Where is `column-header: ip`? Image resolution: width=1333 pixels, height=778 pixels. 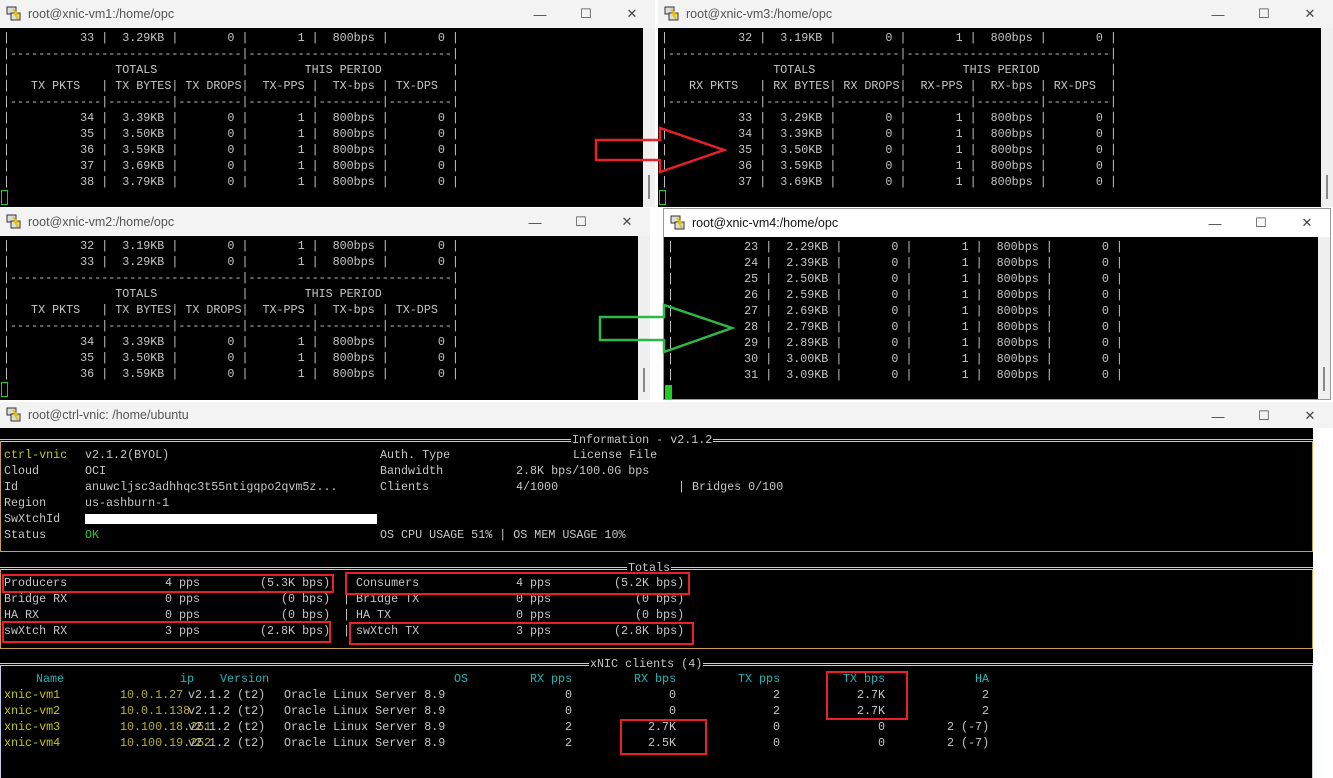
column-header: ip is located at coordinates (187, 679).